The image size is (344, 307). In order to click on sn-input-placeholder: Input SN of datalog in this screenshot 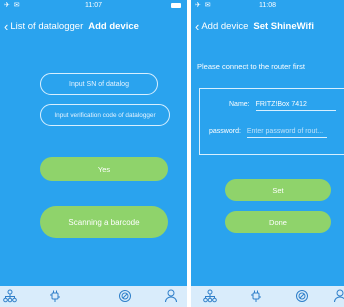, I will do `click(99, 84)`.